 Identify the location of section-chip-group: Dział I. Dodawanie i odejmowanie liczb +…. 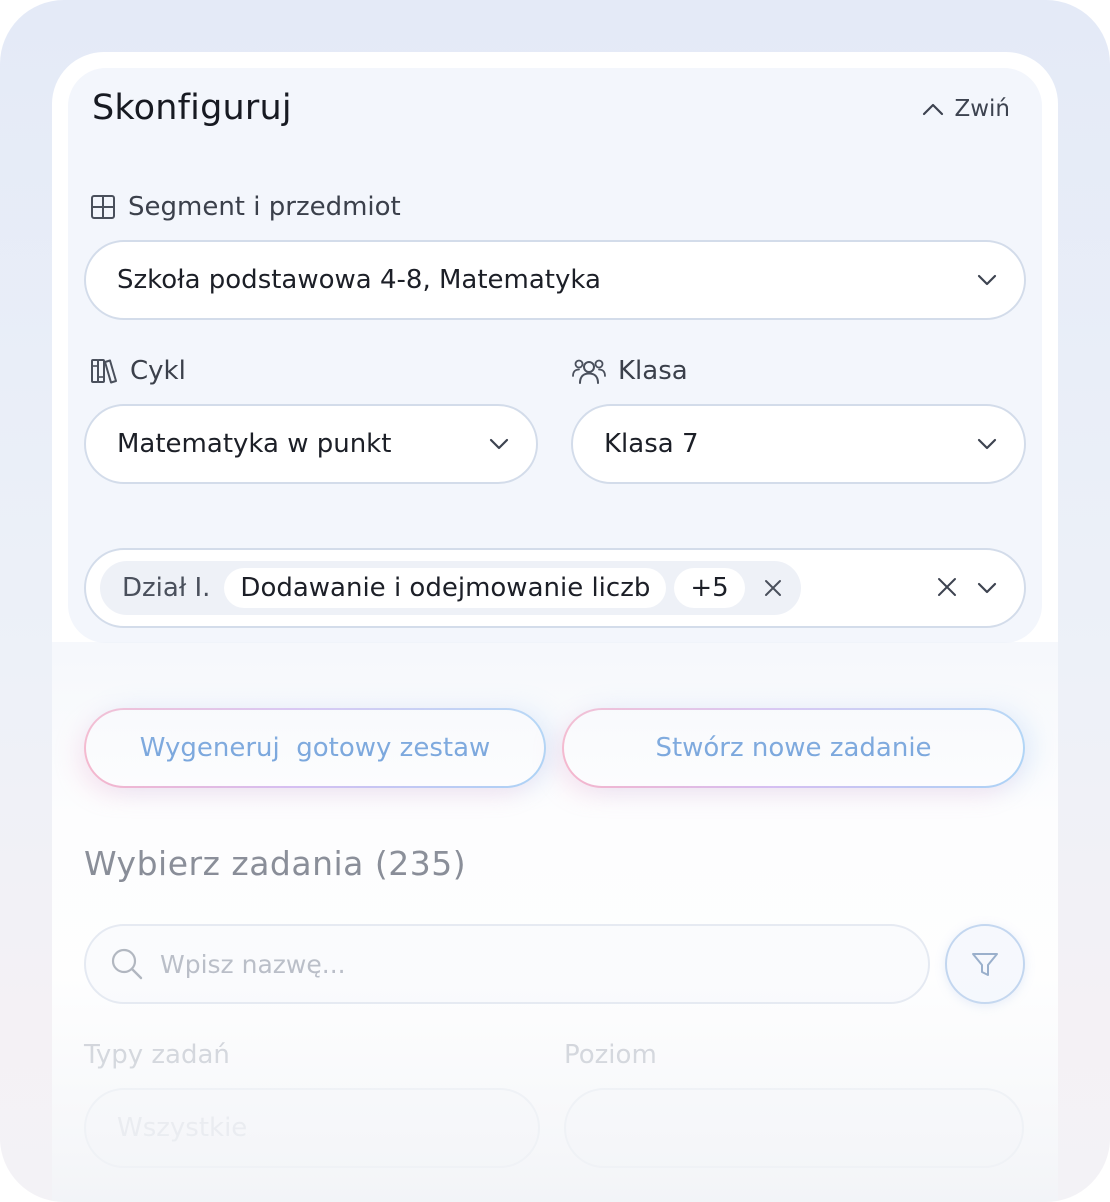
(450, 588).